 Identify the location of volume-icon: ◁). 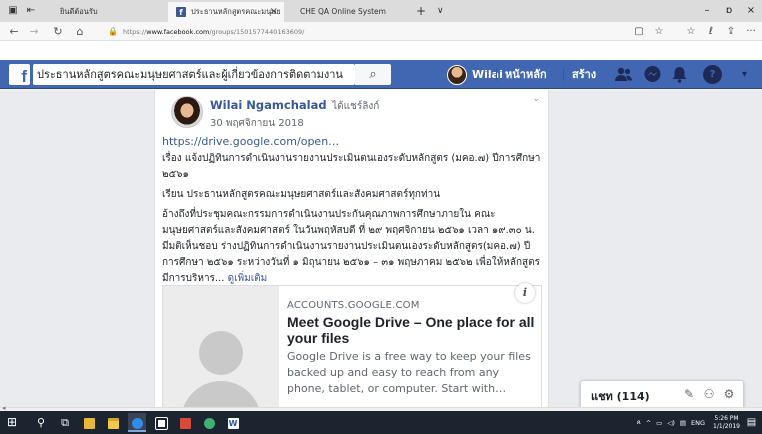
(671, 423).